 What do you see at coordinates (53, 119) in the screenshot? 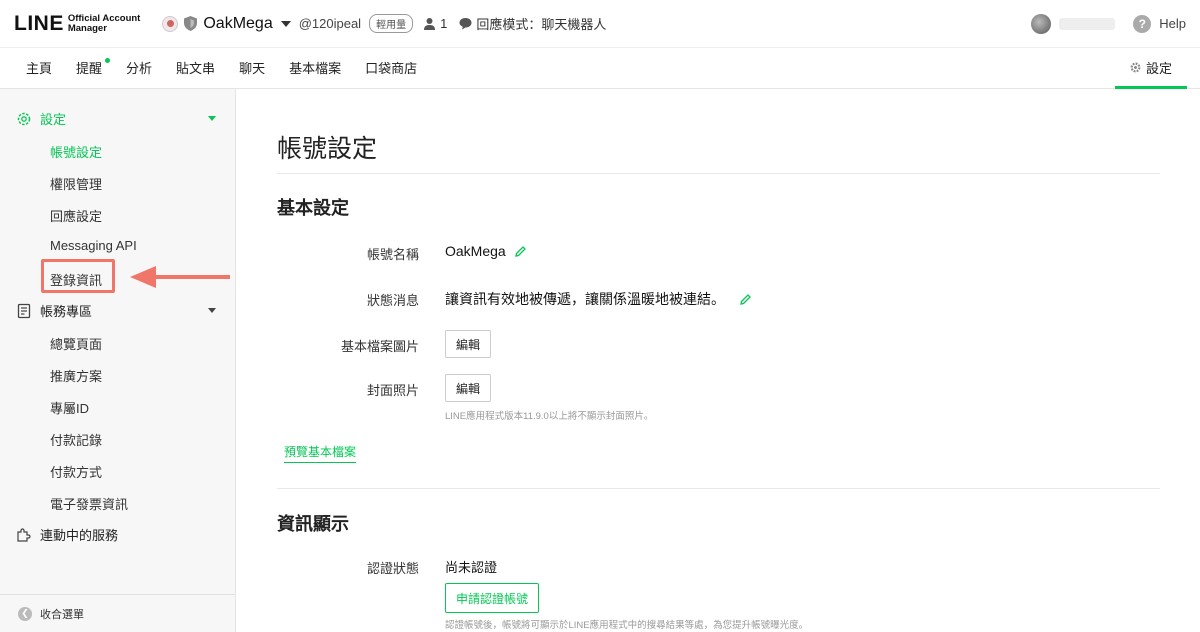
I see `sidebar-group-settings-label: 設定` at bounding box center [53, 119].